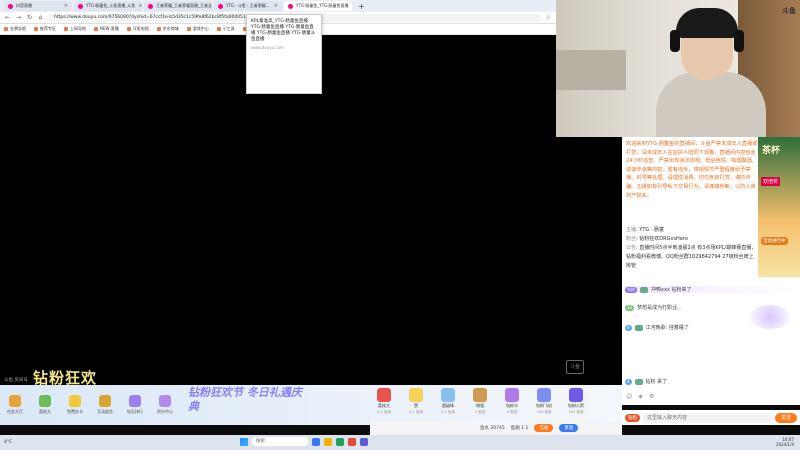 The height and width of the screenshot is (450, 800). I want to click on tab-favicon-icon, so click(80, 6).